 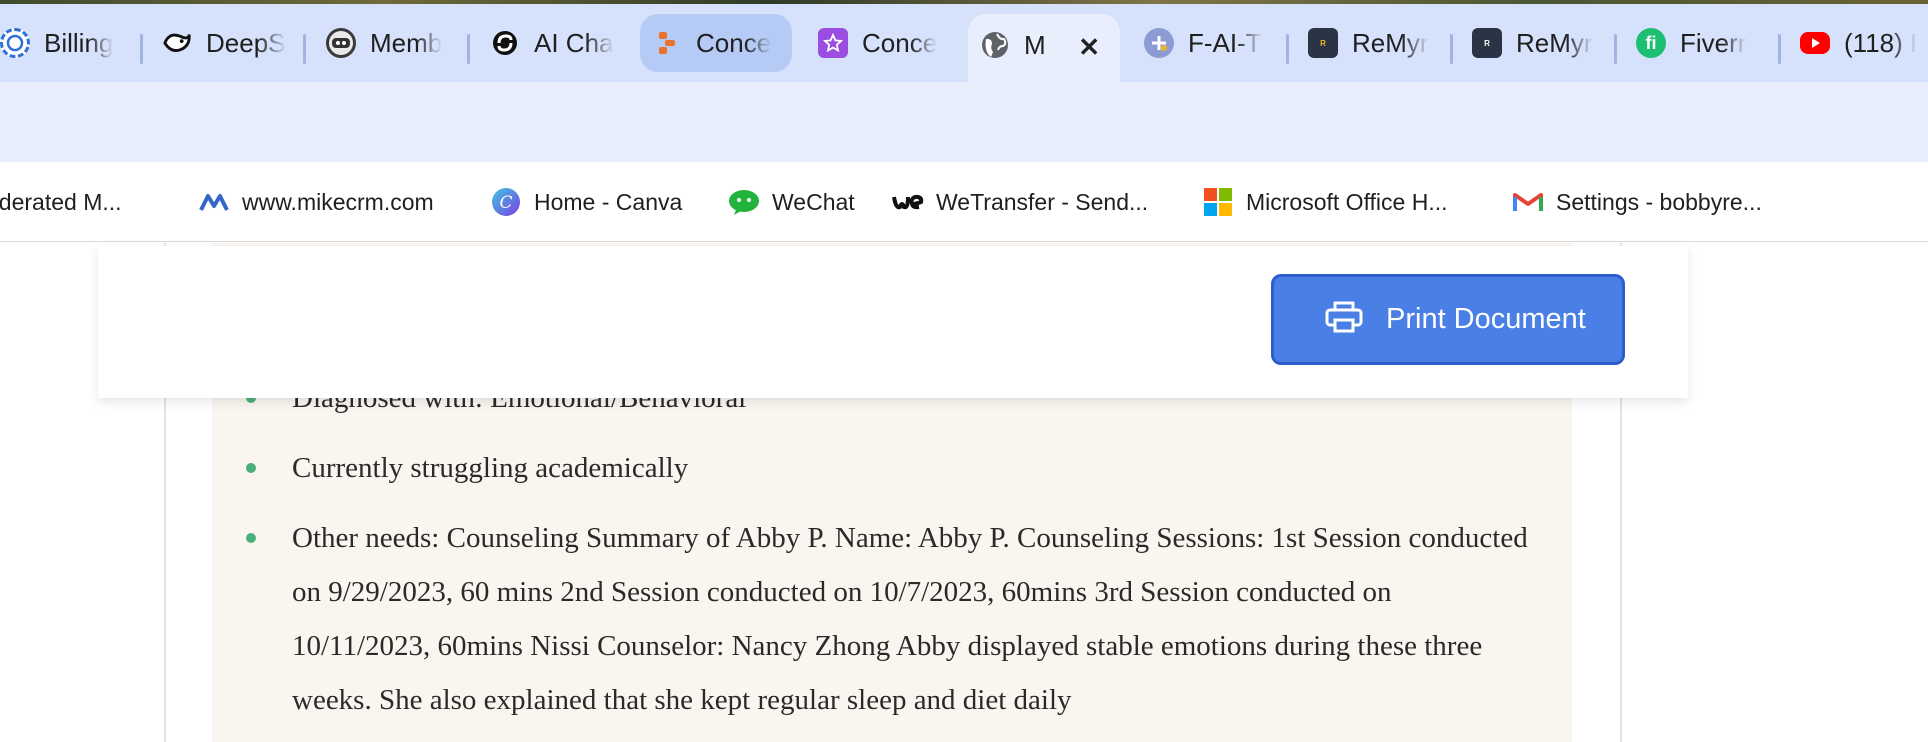 I want to click on tab-active: M ✕, so click(x=1044, y=50).